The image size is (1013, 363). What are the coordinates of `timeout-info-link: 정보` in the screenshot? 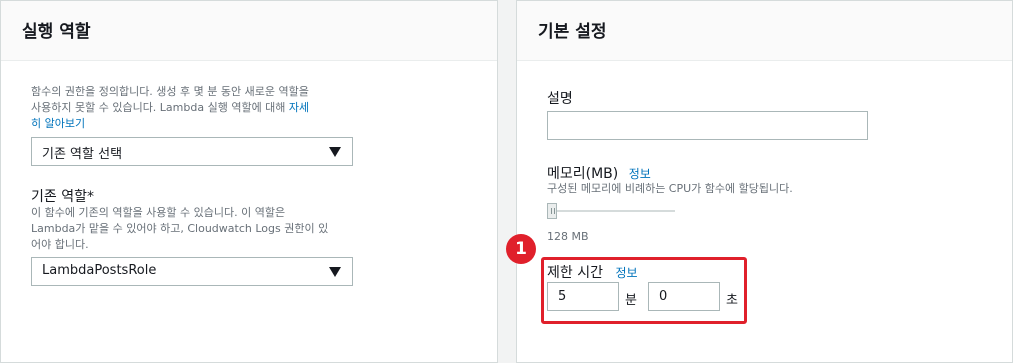 It's located at (626, 273).